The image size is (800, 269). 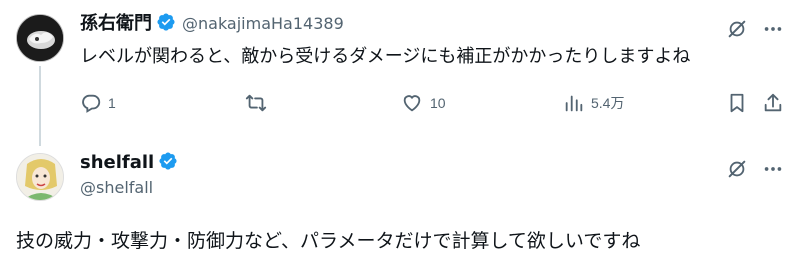 I want to click on views-icon, so click(x=574, y=103).